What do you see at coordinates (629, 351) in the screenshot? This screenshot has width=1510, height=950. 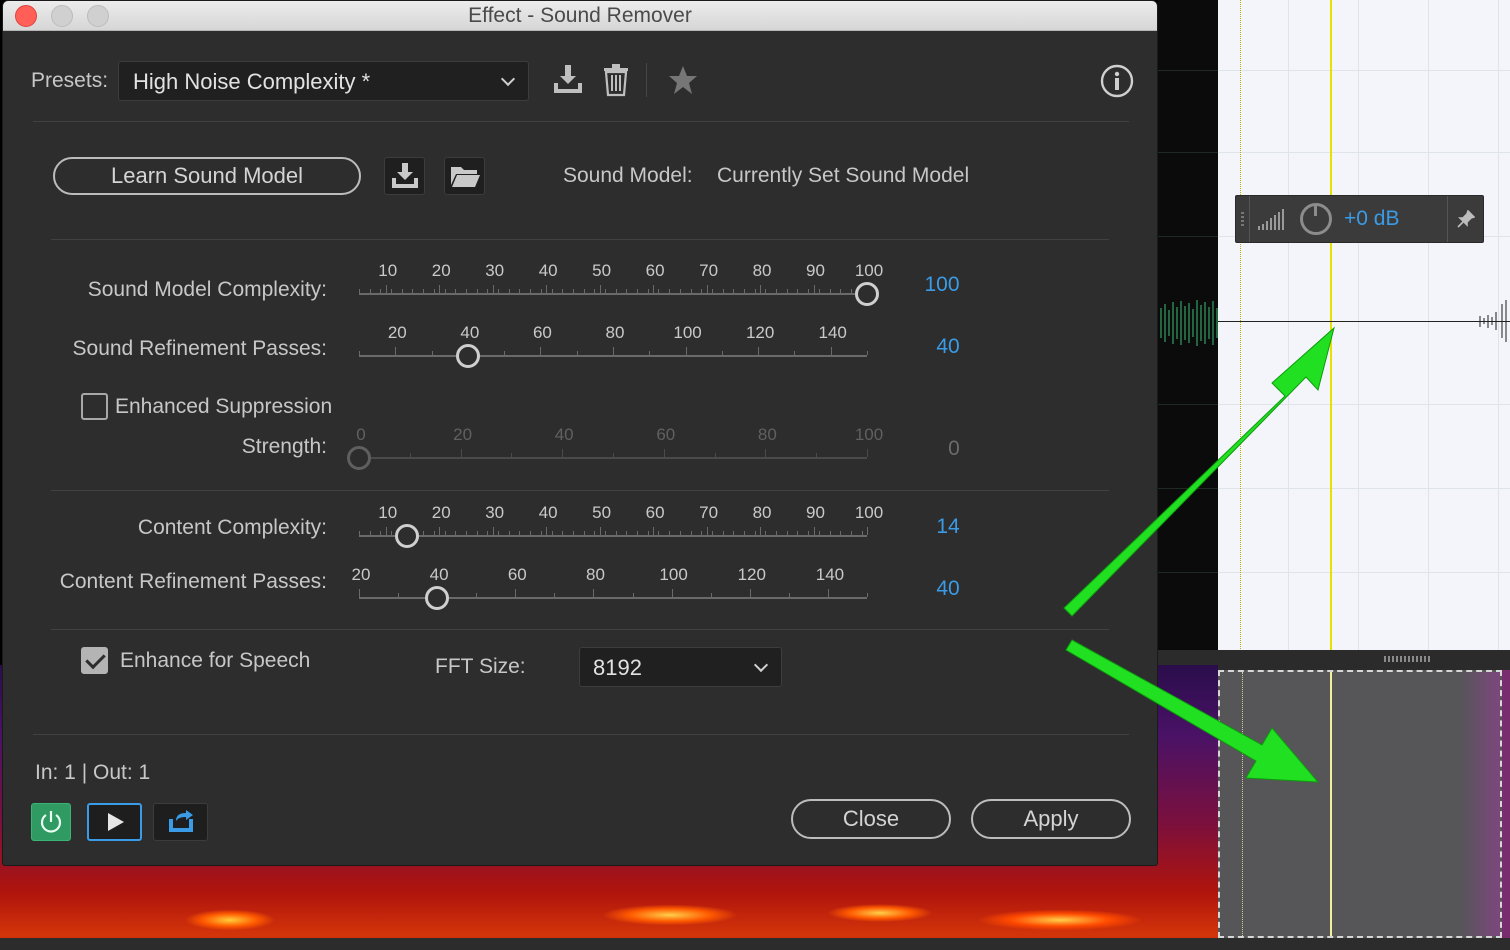 I see `sound-refinement-passes-slider: 20 40 60 80 100 120 140` at bounding box center [629, 351].